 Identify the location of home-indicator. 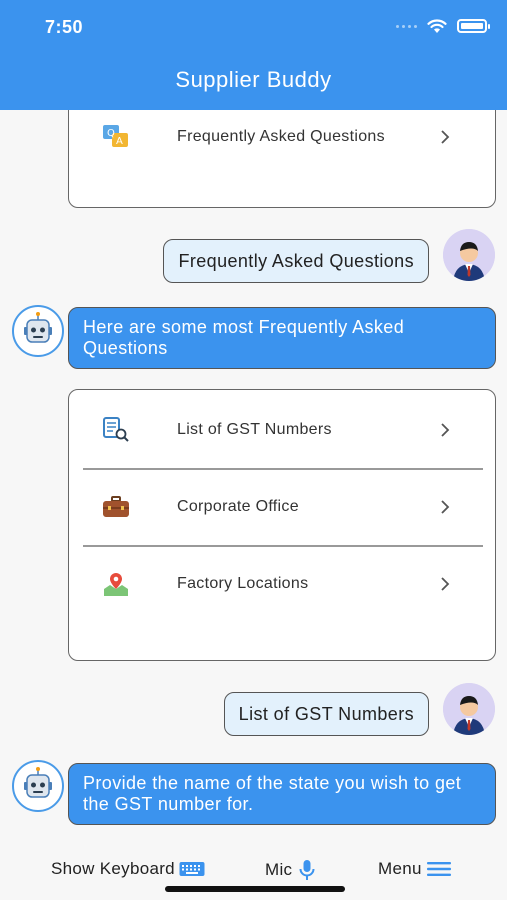
(255, 889).